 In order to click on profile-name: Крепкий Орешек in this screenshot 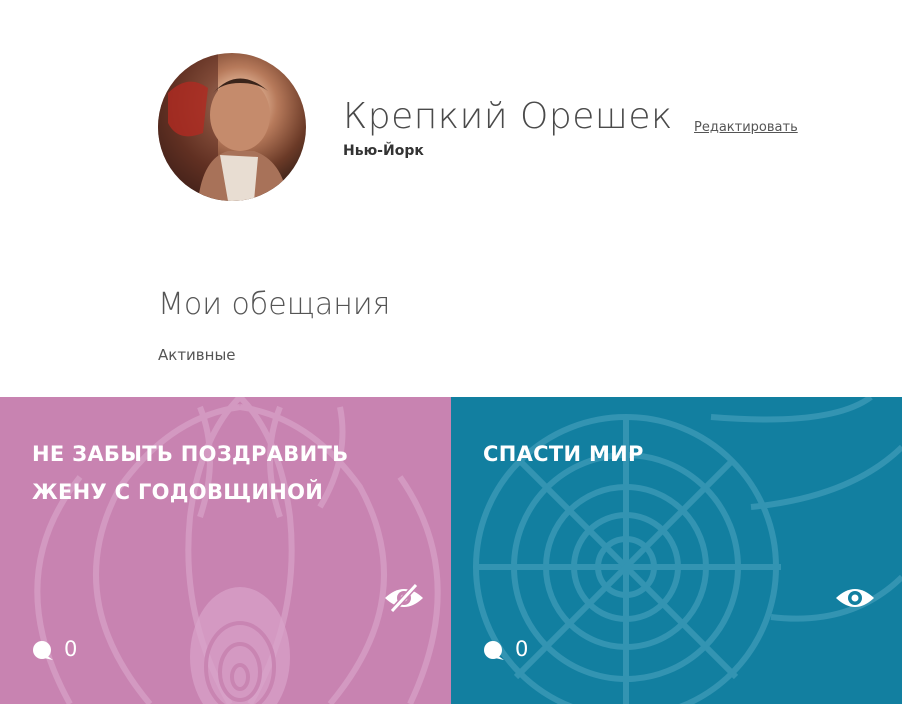, I will do `click(508, 116)`.